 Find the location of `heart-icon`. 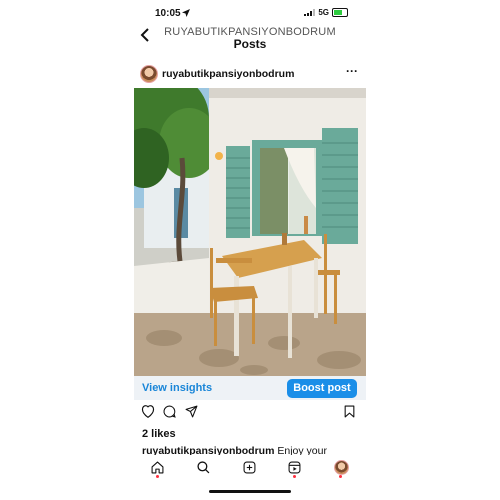

heart-icon is located at coordinates (148, 411).